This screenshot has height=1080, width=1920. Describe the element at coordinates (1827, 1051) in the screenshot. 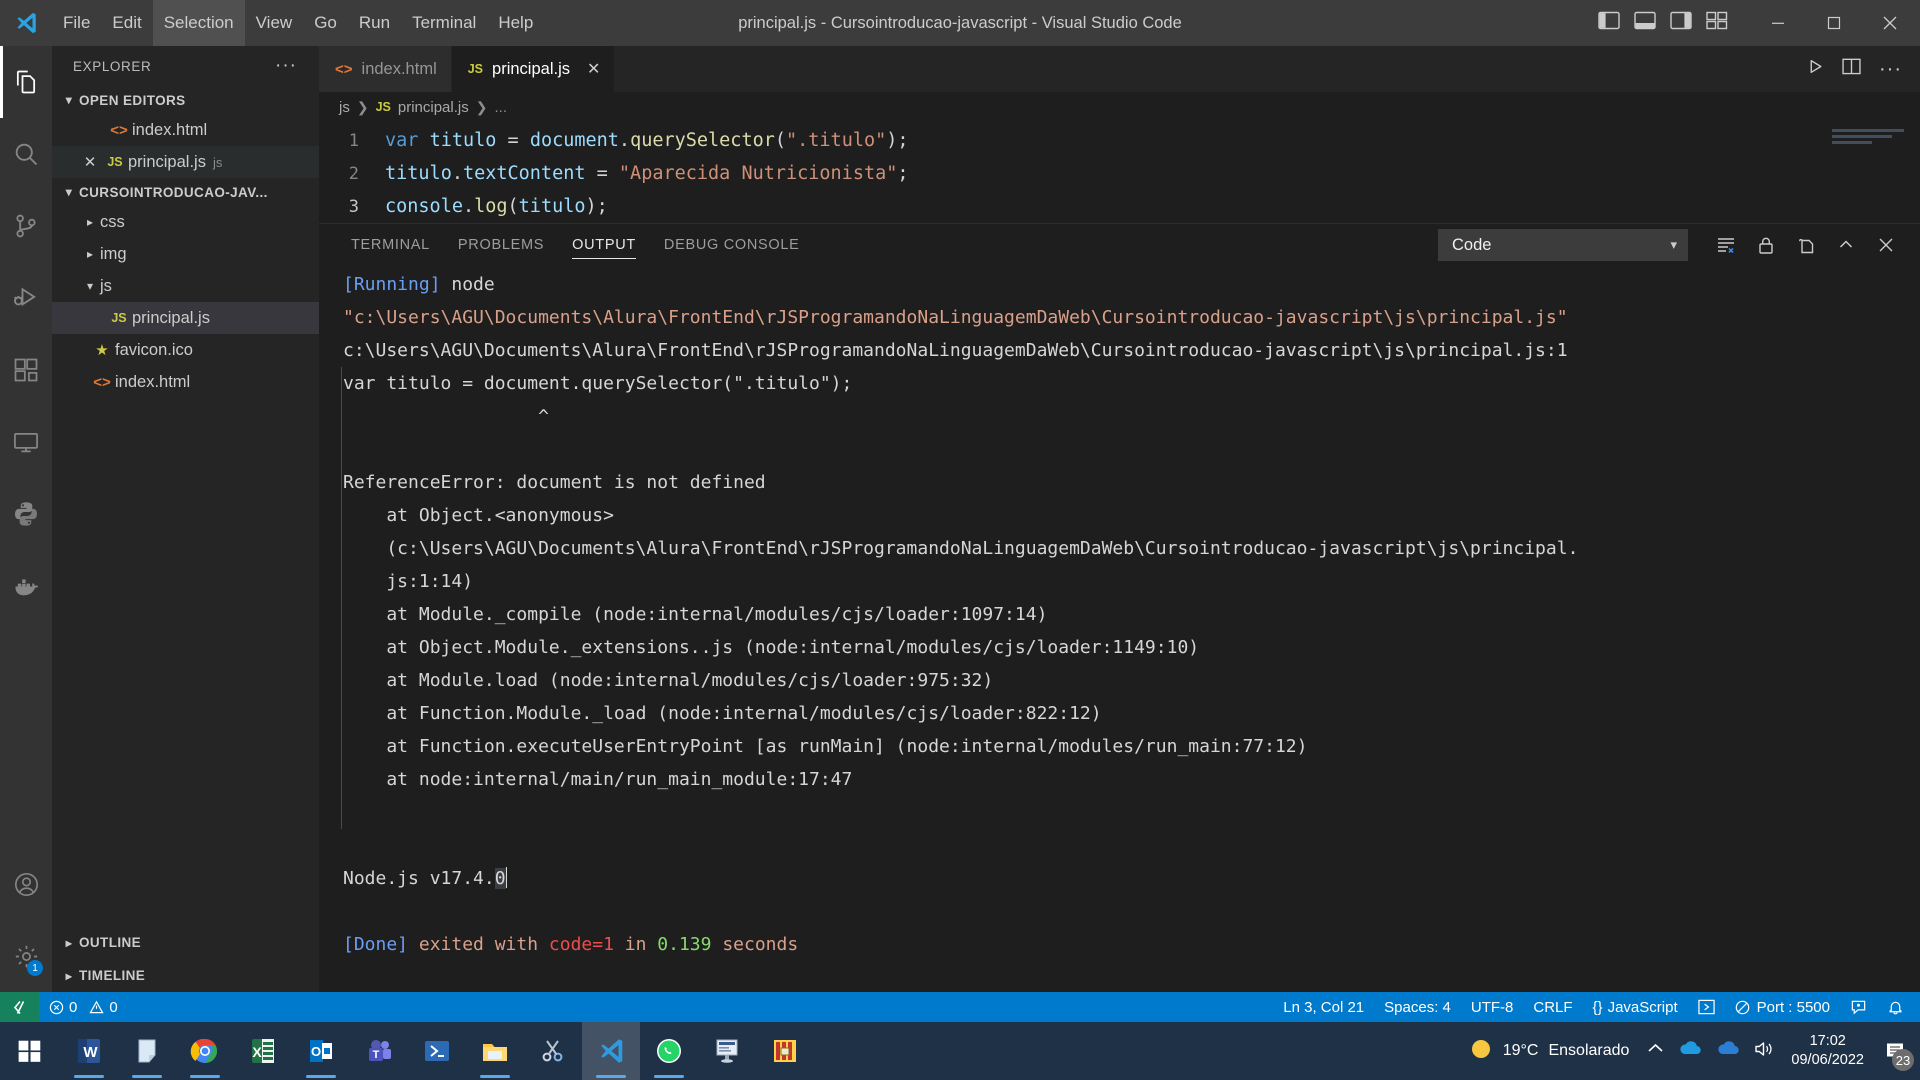

I see `taskbar-clock: 17:02 09/06/2022` at that location.